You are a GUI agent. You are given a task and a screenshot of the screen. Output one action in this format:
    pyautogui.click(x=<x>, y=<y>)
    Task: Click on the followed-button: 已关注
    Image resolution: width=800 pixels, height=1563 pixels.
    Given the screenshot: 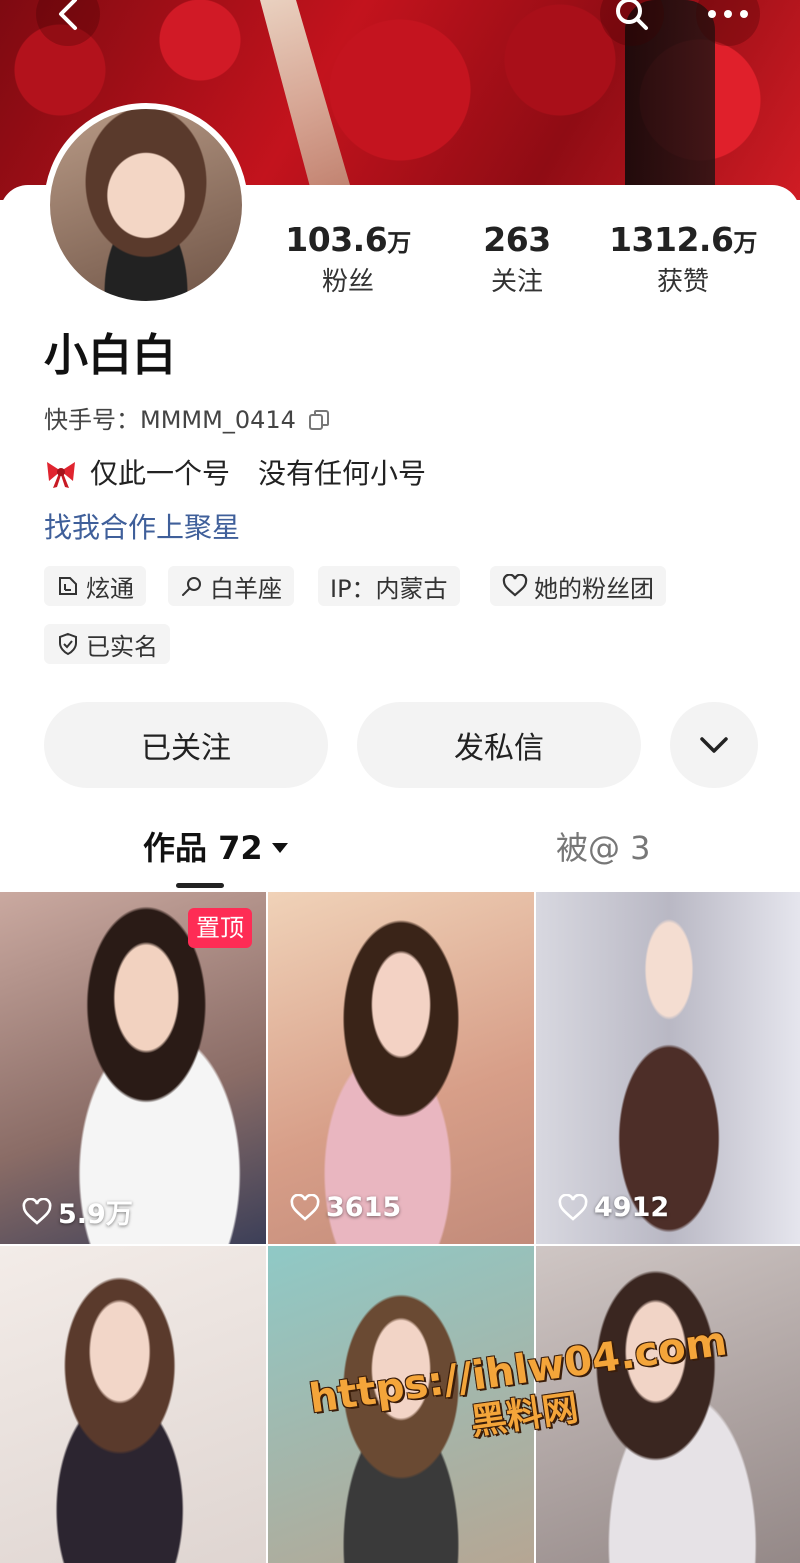 What is the action you would take?
    pyautogui.click(x=186, y=745)
    